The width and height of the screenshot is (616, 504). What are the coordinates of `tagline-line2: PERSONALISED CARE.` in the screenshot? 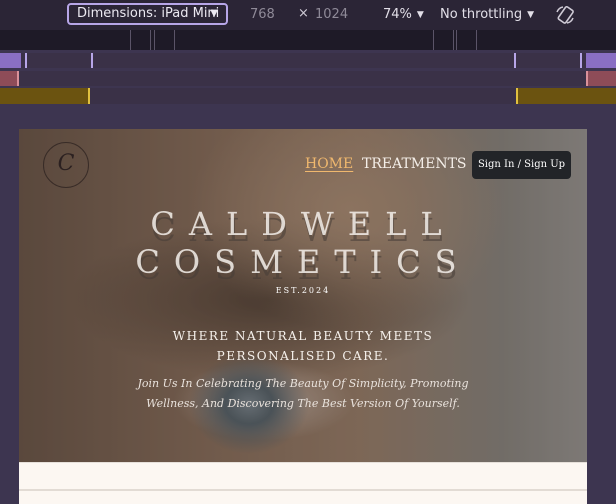 It's located at (303, 356).